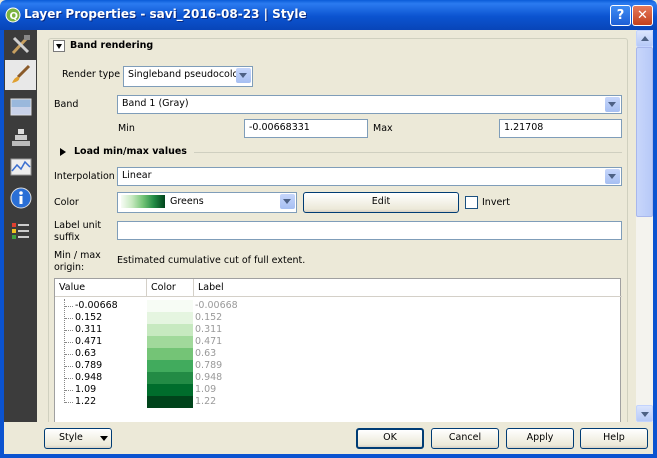 This screenshot has height=458, width=657. I want to click on sidebar-item-metadata, so click(20, 198).